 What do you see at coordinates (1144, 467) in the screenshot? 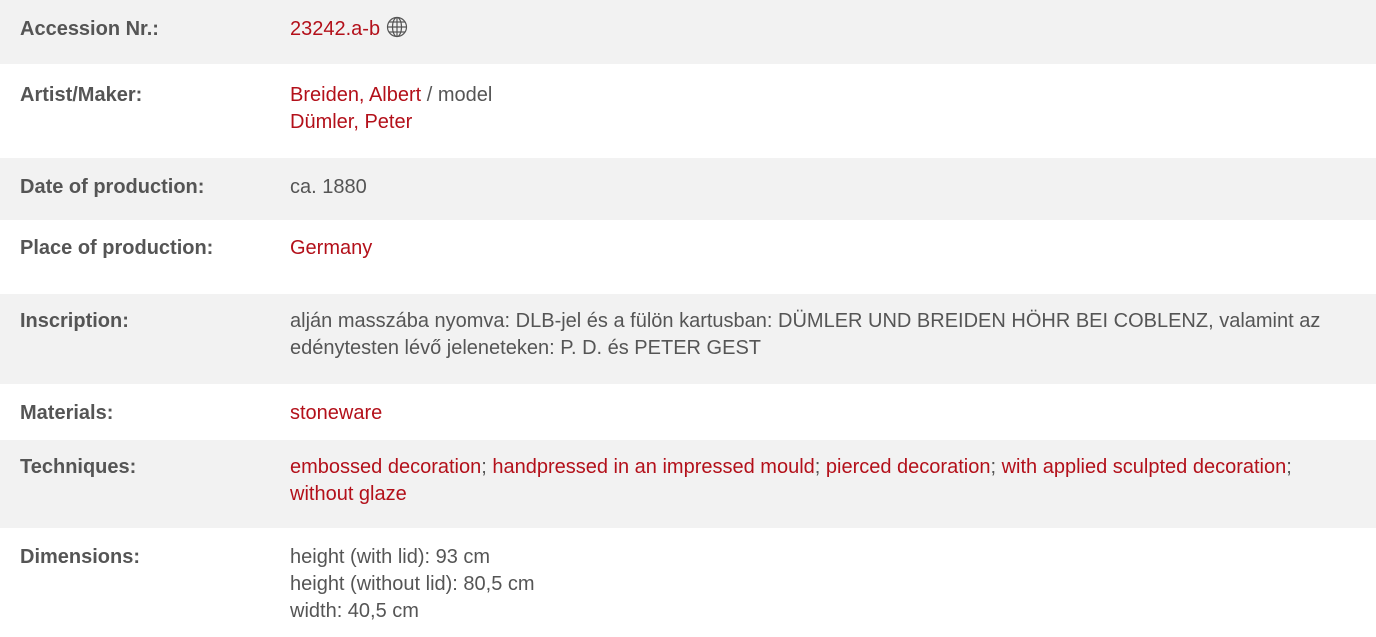
I see `technique-link: with applied sculpted decoration` at bounding box center [1144, 467].